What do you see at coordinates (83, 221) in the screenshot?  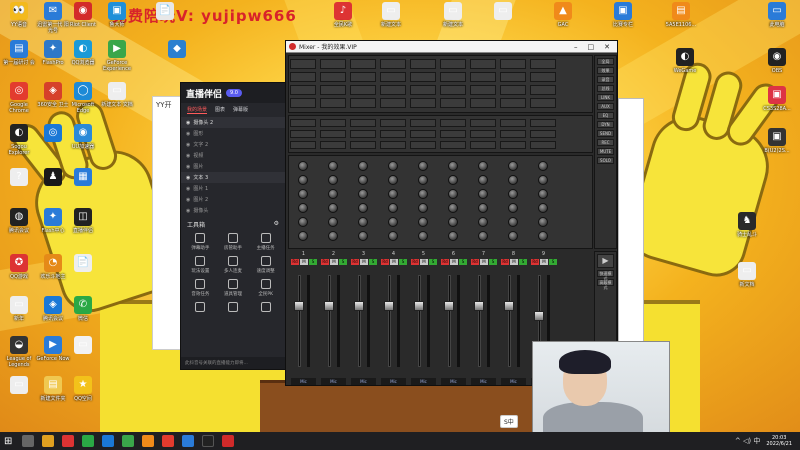 I see `desktop-icon: ◫ 直播伴侣` at bounding box center [83, 221].